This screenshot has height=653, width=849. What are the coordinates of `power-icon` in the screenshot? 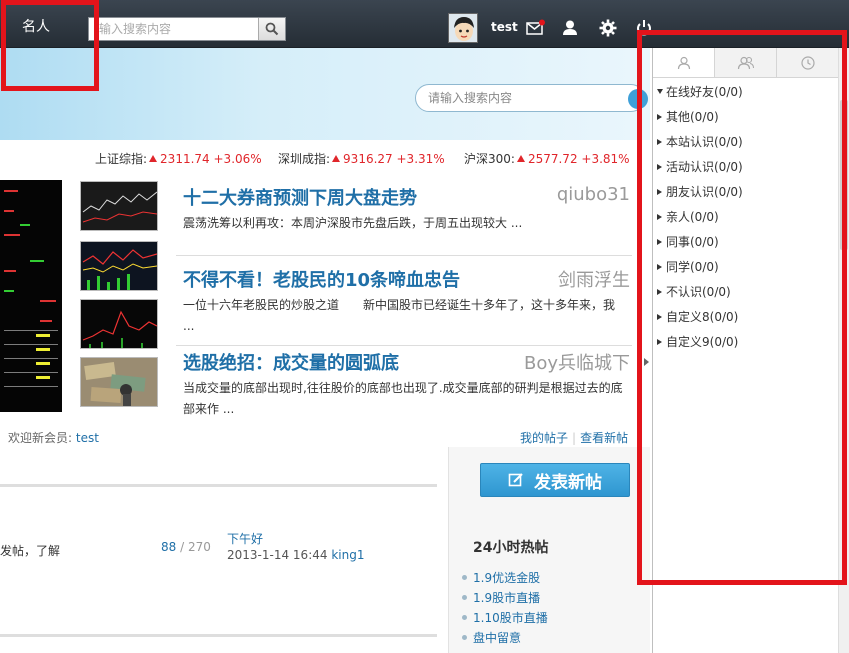 It's located at (644, 28).